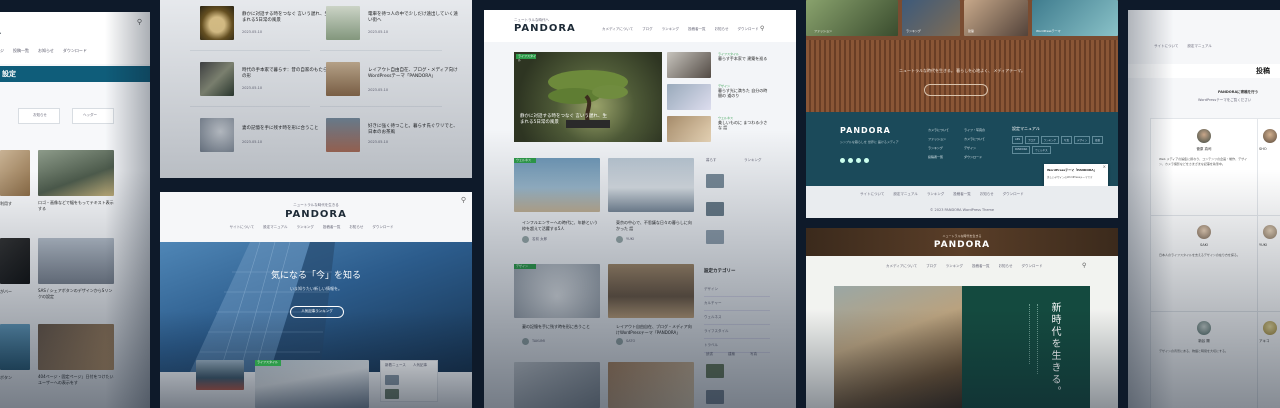  Describe the element at coordinates (1082, 140) in the screenshot. I see `tag-chip: デザイン` at that location.